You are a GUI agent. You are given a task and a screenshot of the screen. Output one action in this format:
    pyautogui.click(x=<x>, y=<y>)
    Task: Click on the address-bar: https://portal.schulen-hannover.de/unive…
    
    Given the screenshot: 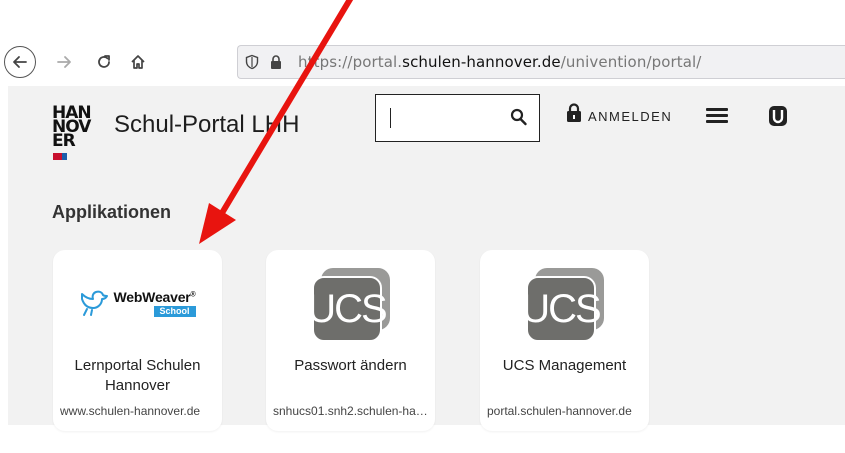 What is the action you would take?
    pyautogui.click(x=541, y=62)
    